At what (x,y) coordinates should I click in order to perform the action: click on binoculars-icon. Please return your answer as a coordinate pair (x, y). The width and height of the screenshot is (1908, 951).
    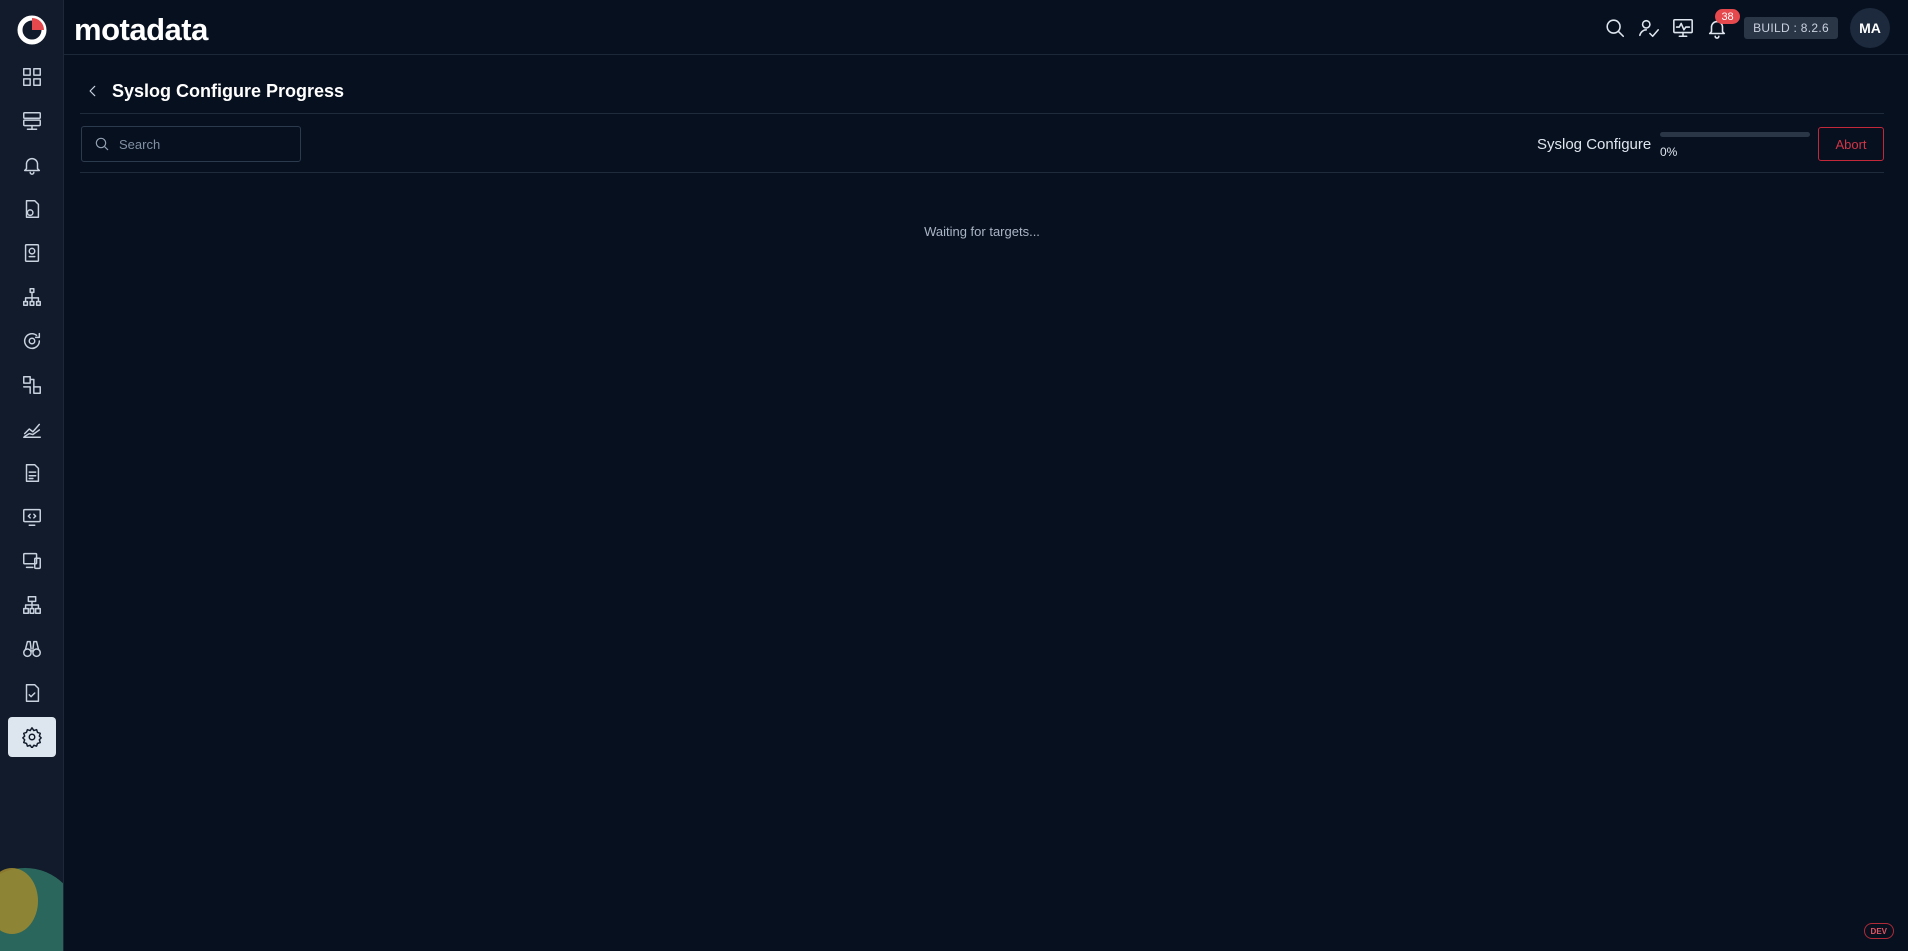
    Looking at the image, I should click on (32, 649).